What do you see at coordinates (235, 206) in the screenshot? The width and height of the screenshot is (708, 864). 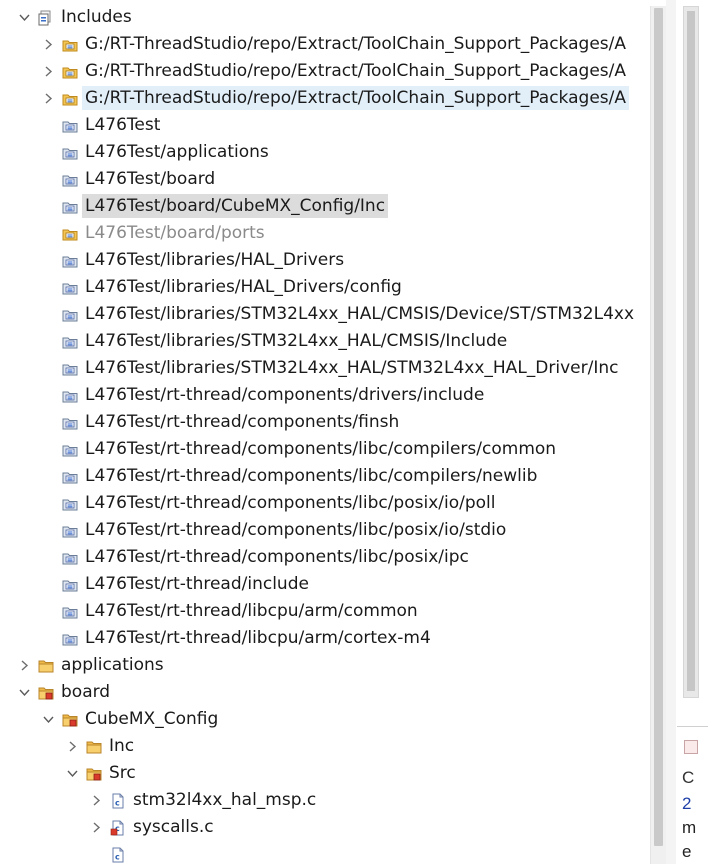 I see `tree-item-label: L476Test/board/CubeMX_Config/Inc` at bounding box center [235, 206].